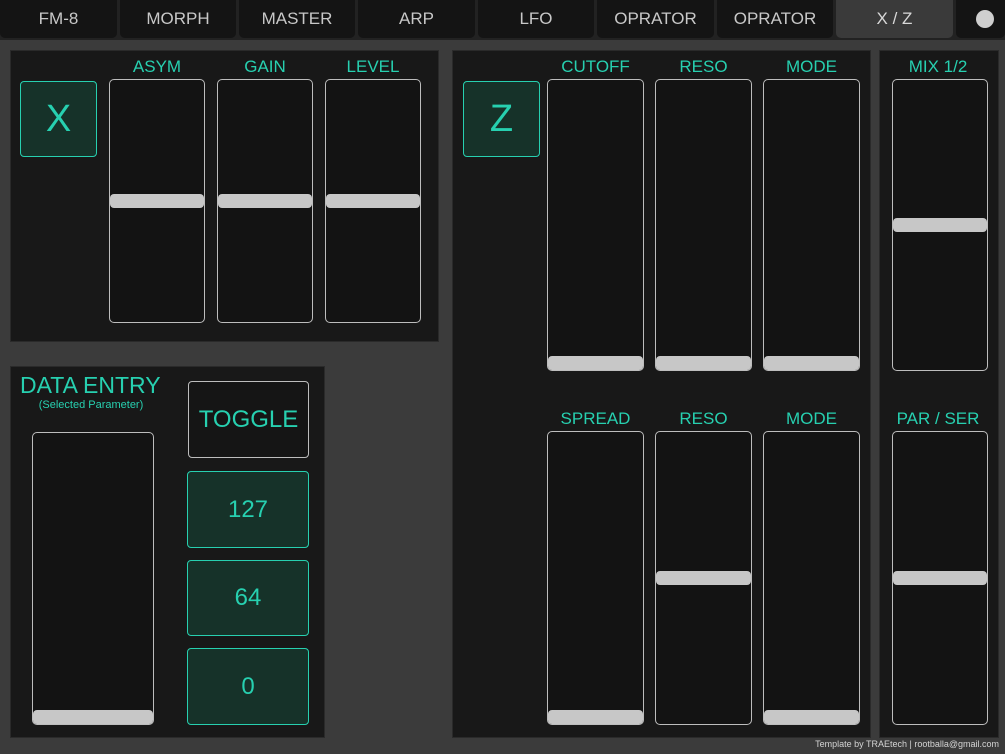 This screenshot has height=754, width=1005. I want to click on par-ser-label: PAR / SER, so click(938, 418).